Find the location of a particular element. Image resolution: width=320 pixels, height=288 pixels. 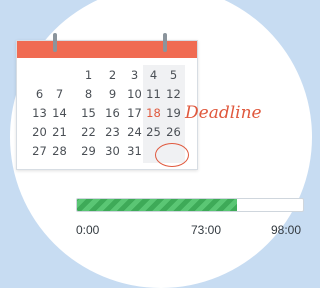

calendar-day: 19 is located at coordinates (173, 113).